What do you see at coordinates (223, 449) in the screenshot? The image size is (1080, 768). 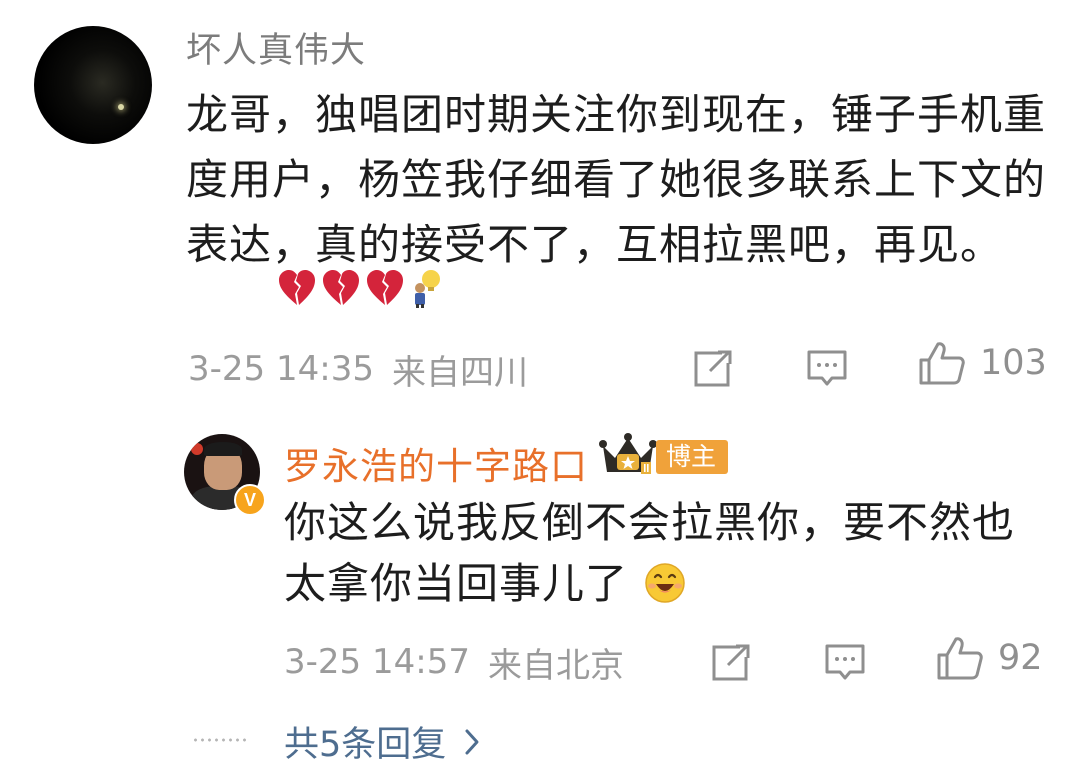 I see `avatar-hair` at bounding box center [223, 449].